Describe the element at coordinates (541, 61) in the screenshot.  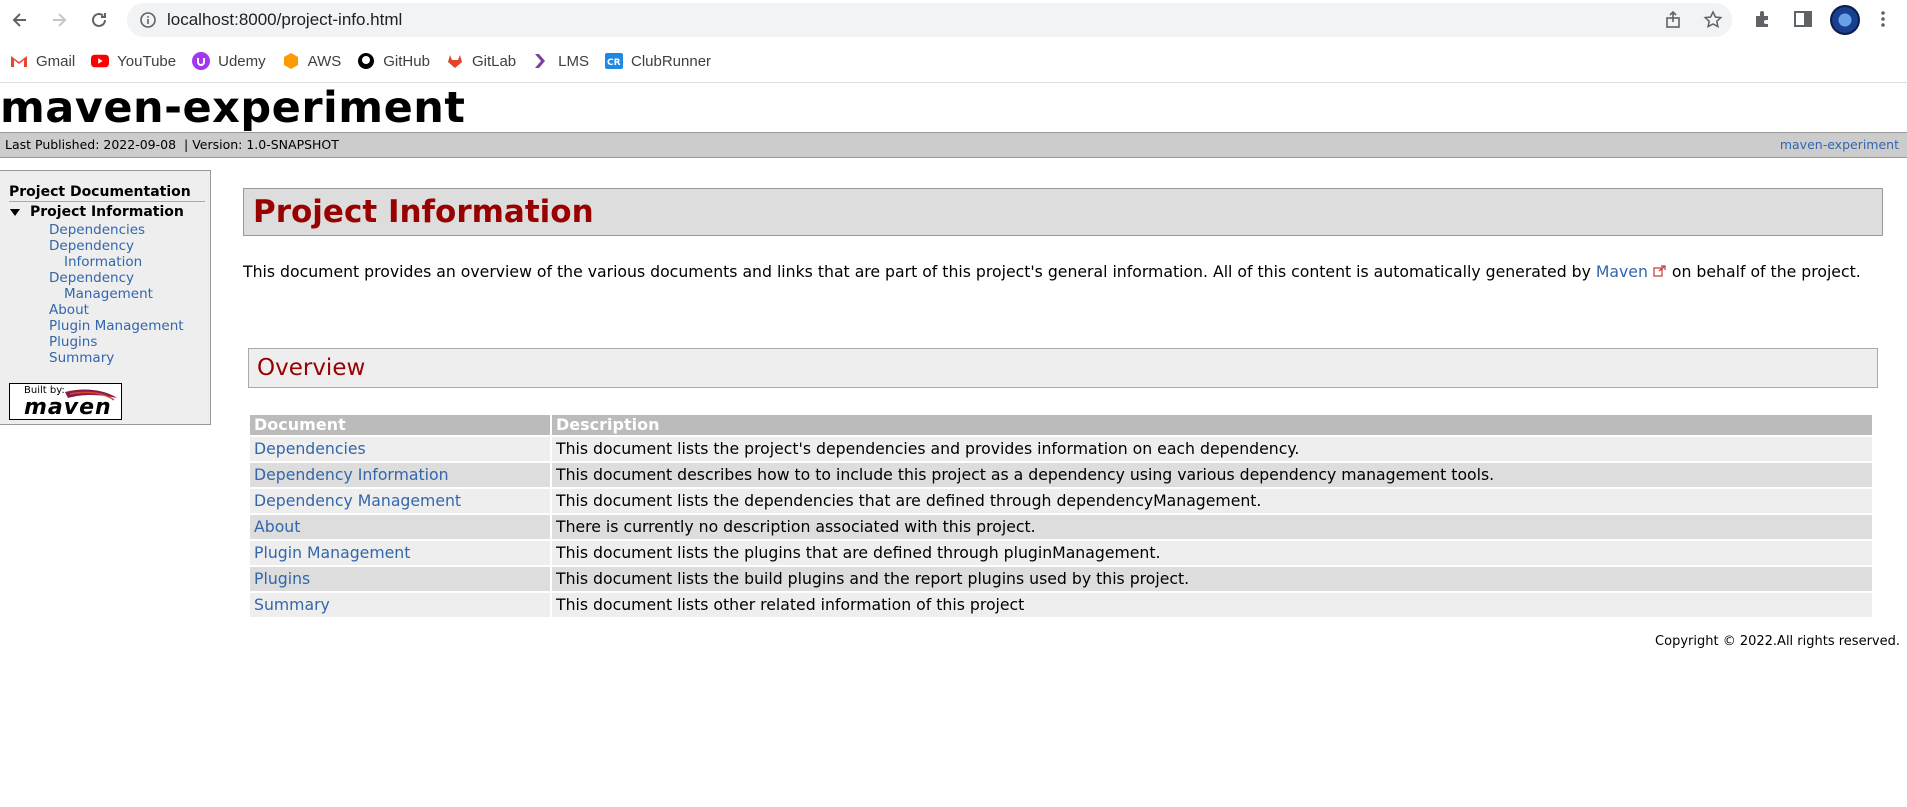
I see `lms-icon` at that location.